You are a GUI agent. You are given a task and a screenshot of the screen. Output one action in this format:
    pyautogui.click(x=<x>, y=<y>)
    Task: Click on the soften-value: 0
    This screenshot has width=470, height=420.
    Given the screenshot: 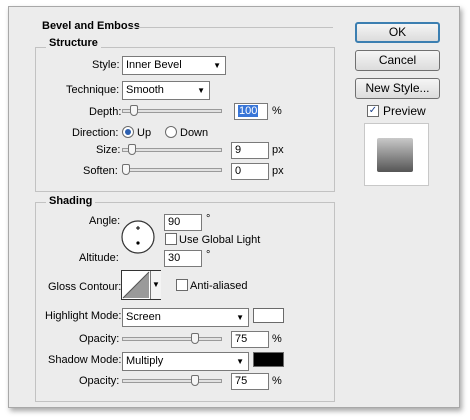 What is the action you would take?
    pyautogui.click(x=238, y=171)
    